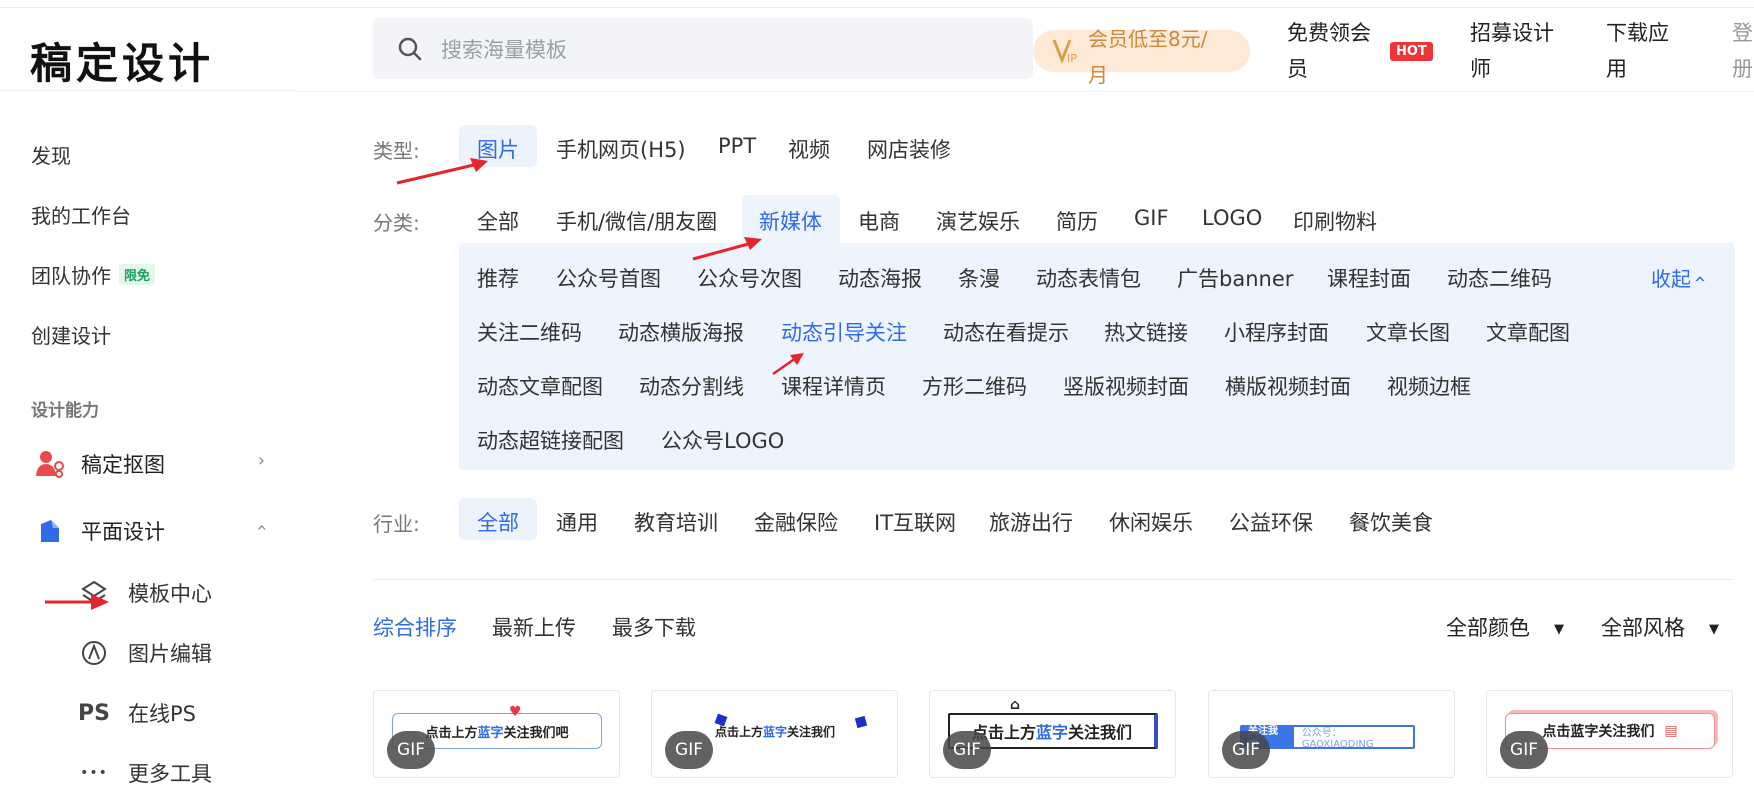  What do you see at coordinates (676, 522) in the screenshot?
I see `industry-chip: 教育培训` at bounding box center [676, 522].